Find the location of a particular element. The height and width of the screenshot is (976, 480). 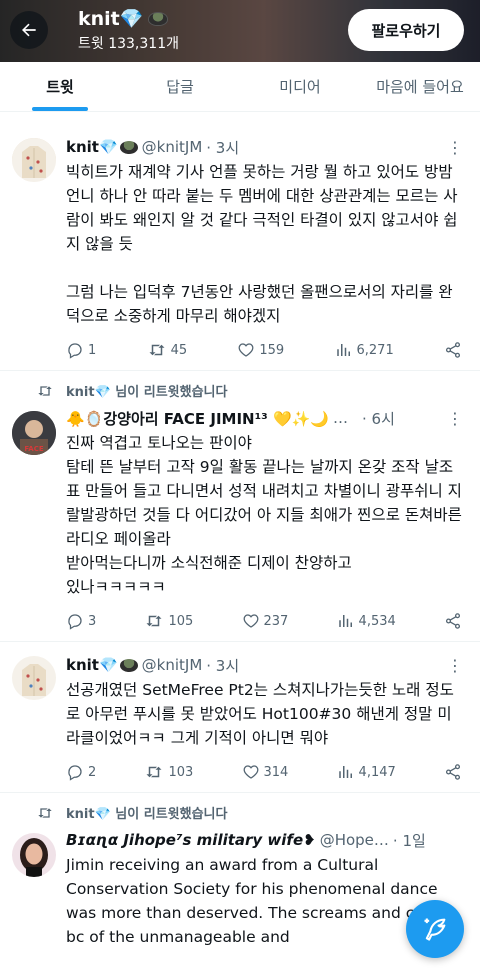

like-count: 237 is located at coordinates (276, 621).